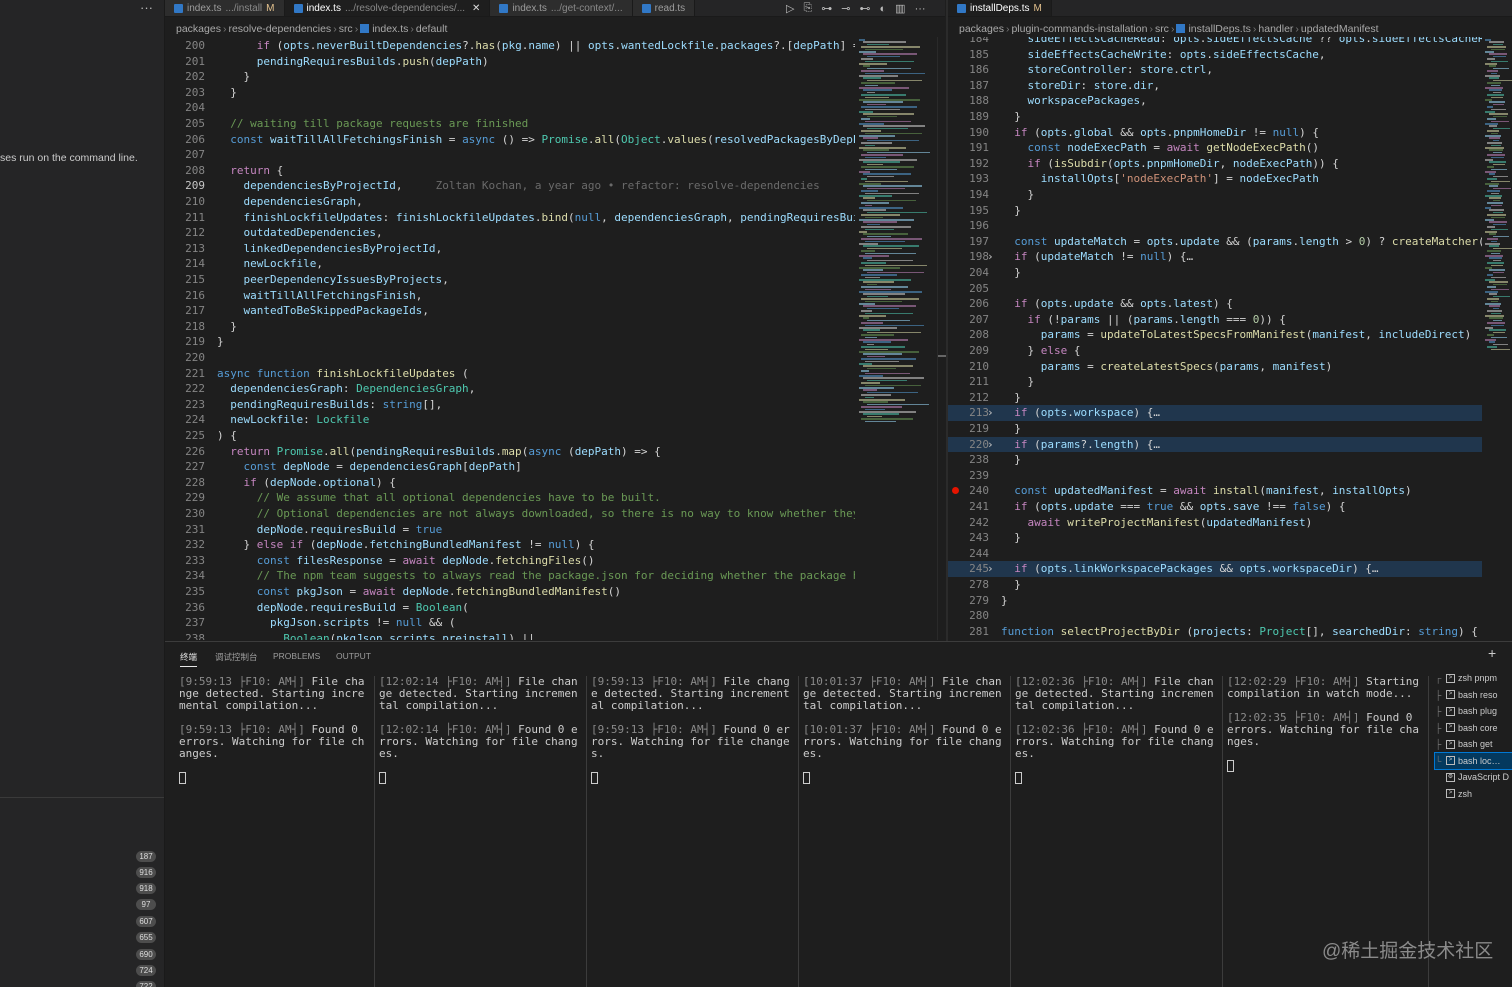 This screenshot has width=1512, height=987. Describe the element at coordinates (510, 202) in the screenshot. I see `code-line: 210 dependenciesGraph,` at that location.